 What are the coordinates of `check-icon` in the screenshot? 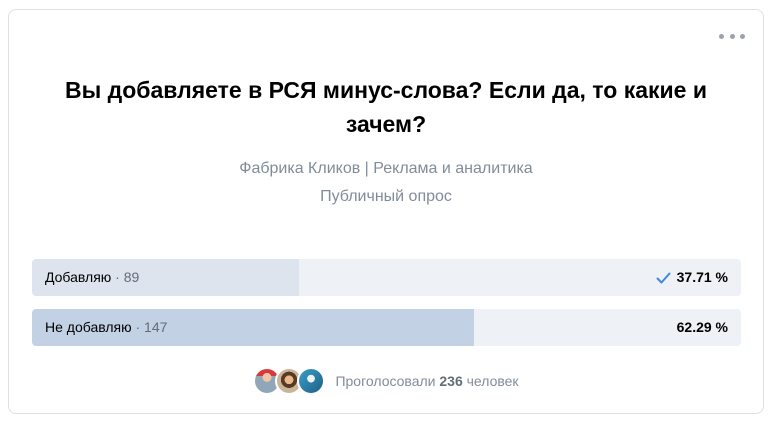 It's located at (663, 278).